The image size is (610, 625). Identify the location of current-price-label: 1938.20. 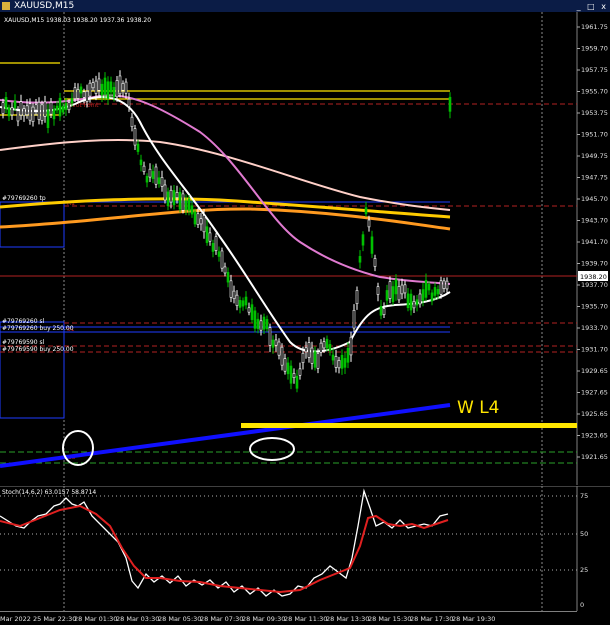
(593, 277).